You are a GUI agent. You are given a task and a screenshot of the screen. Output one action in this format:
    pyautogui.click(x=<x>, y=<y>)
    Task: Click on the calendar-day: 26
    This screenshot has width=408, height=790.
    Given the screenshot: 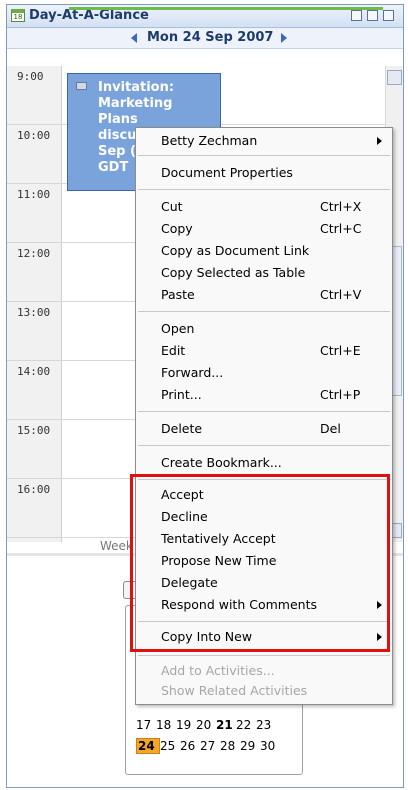 What is the action you would take?
    pyautogui.click(x=190, y=746)
    